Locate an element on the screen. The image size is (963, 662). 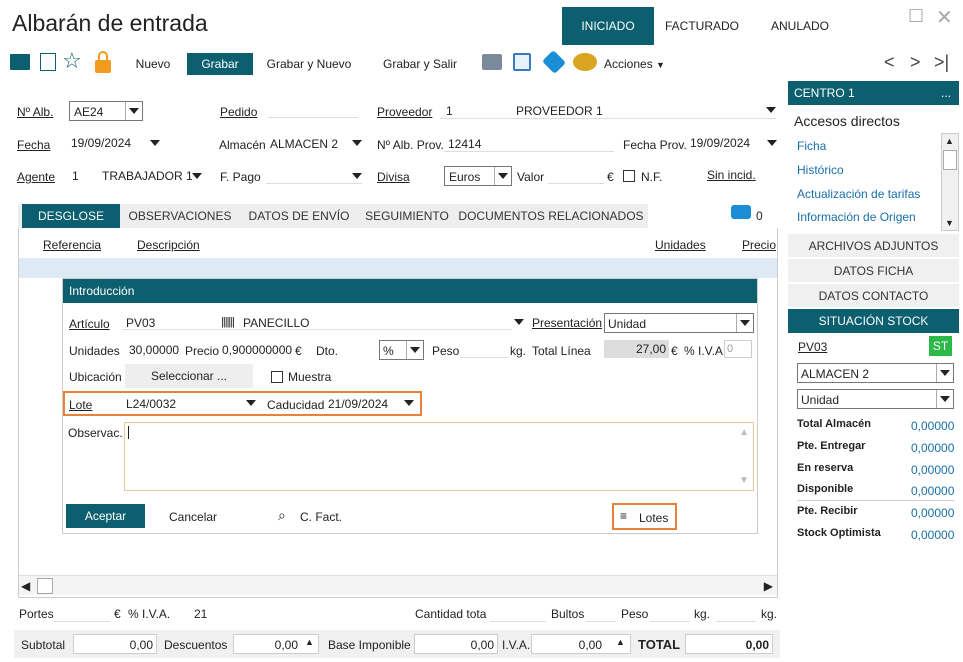
almacen-value: ALMACEN 2 is located at coordinates (304, 144).